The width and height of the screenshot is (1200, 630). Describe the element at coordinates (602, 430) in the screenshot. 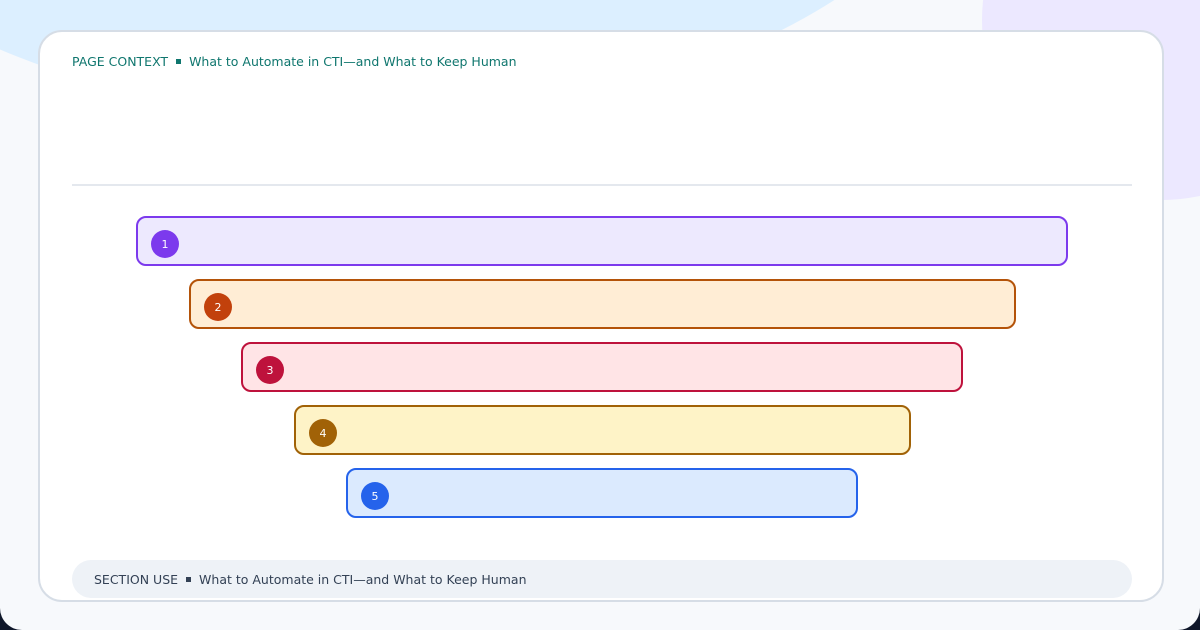

I see `funnel-stage-4: 4` at that location.